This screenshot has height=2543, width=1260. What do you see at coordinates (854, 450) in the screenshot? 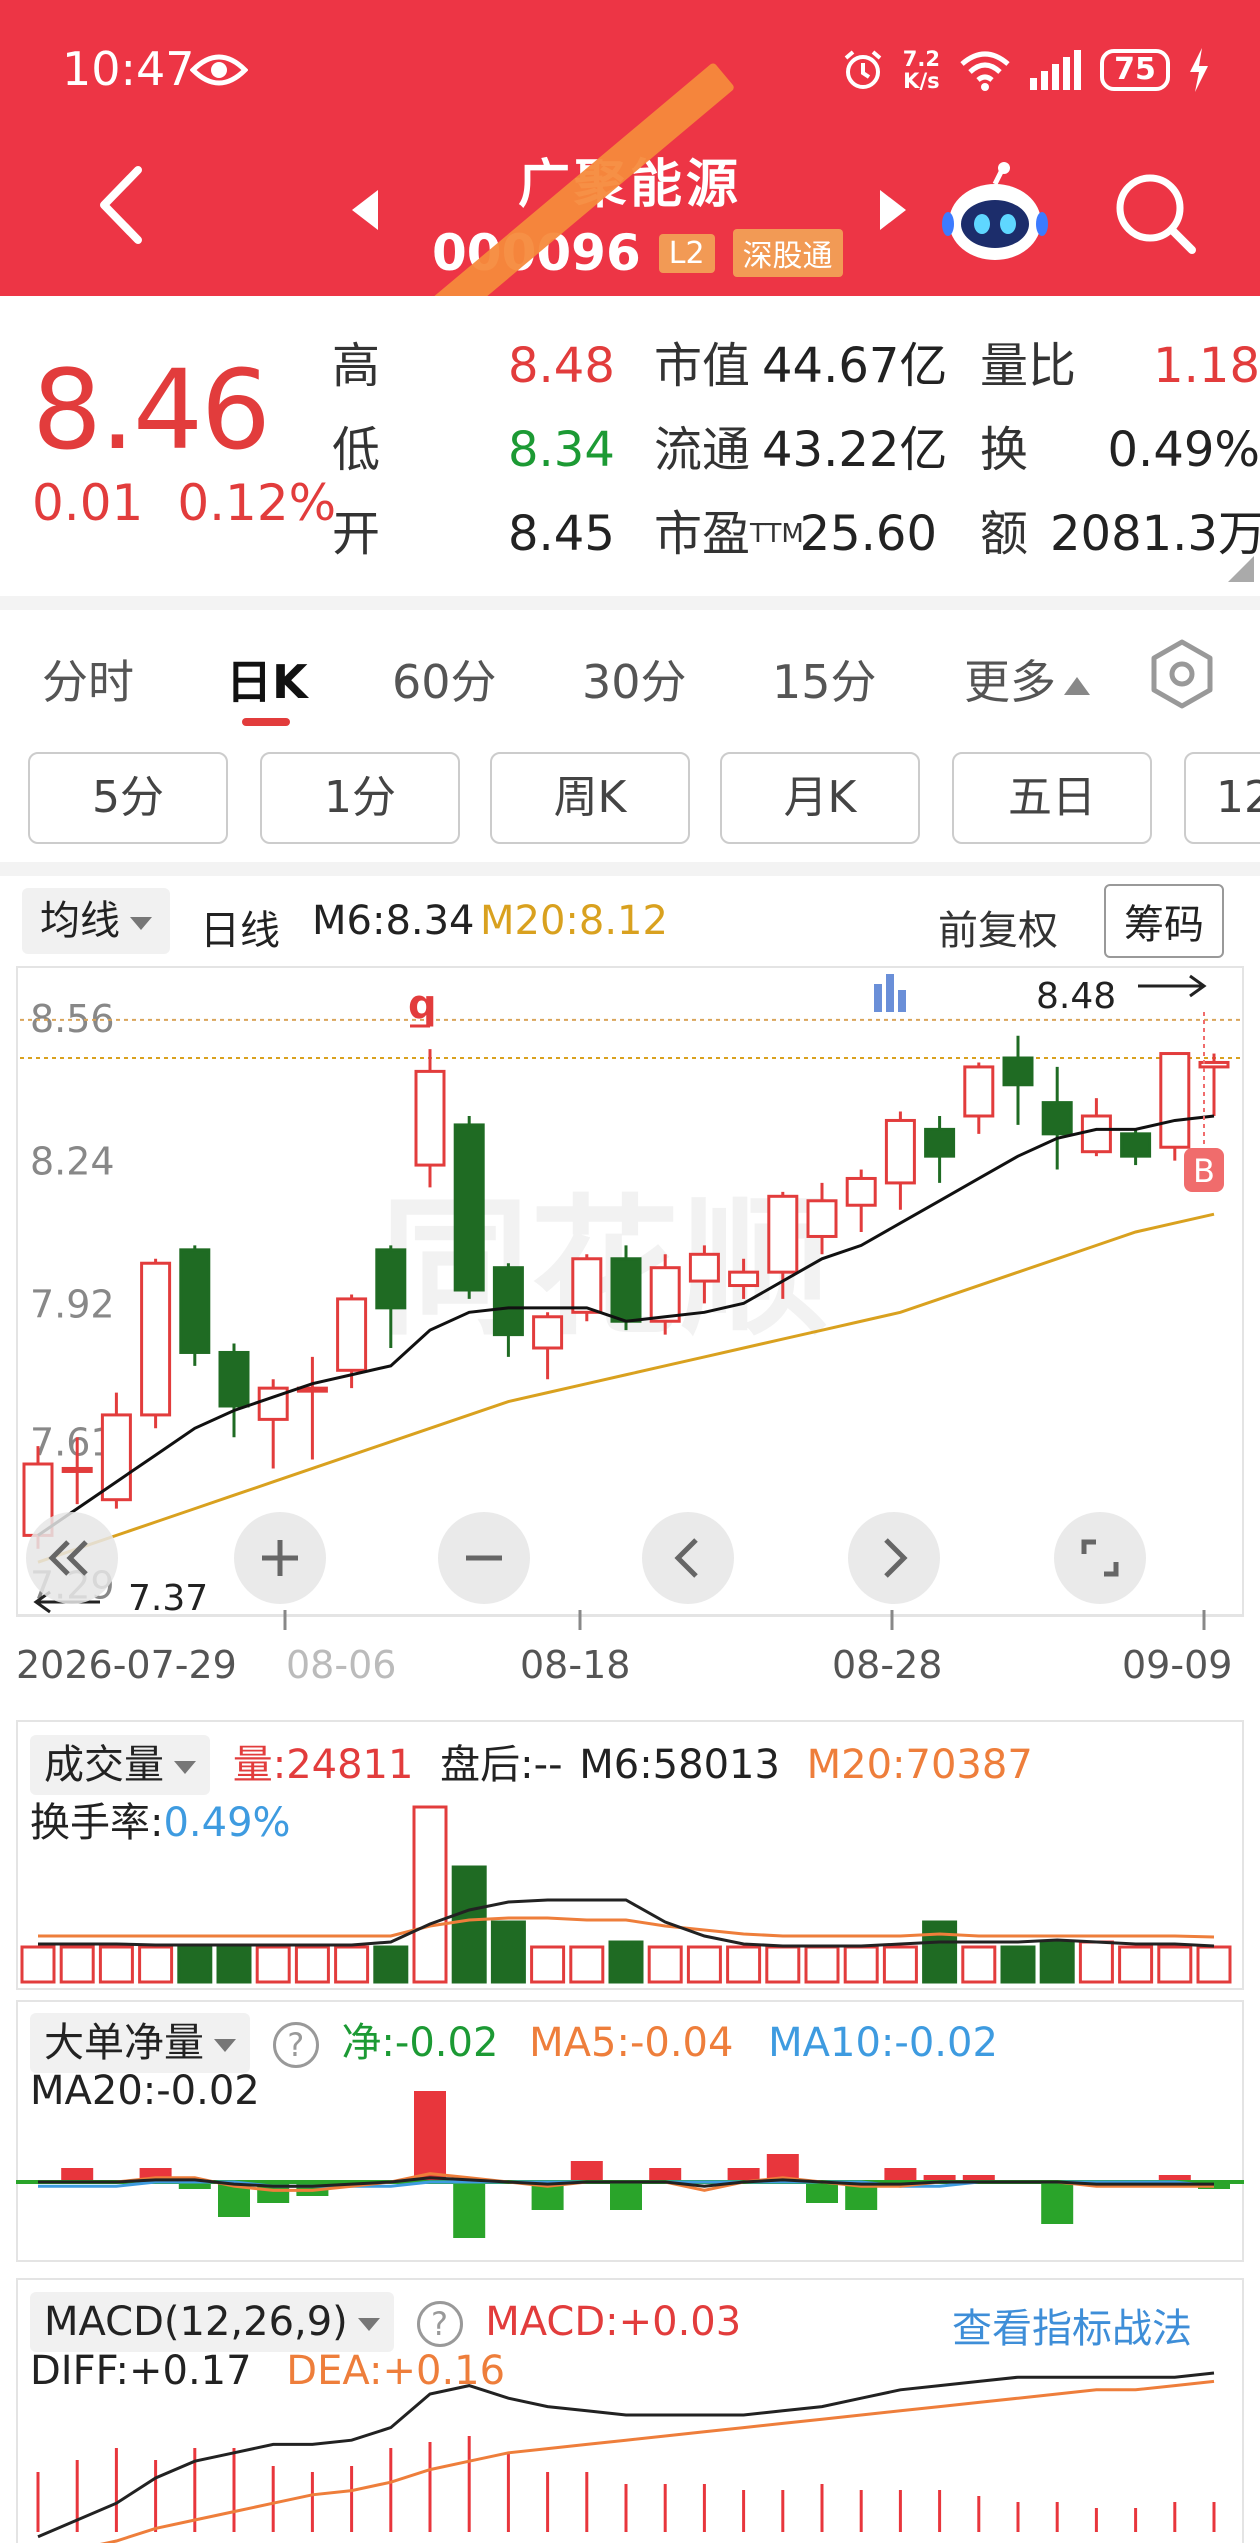
I see `quote-col-values-2: 44.67亿 43.22亿 25.60` at bounding box center [854, 450].